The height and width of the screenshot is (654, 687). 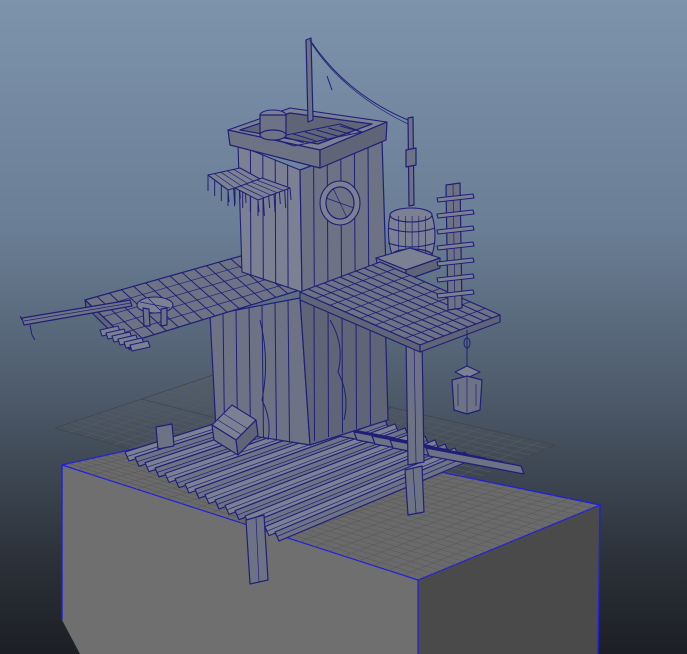 I want to click on tower-upper-left-wall, so click(x=270, y=218).